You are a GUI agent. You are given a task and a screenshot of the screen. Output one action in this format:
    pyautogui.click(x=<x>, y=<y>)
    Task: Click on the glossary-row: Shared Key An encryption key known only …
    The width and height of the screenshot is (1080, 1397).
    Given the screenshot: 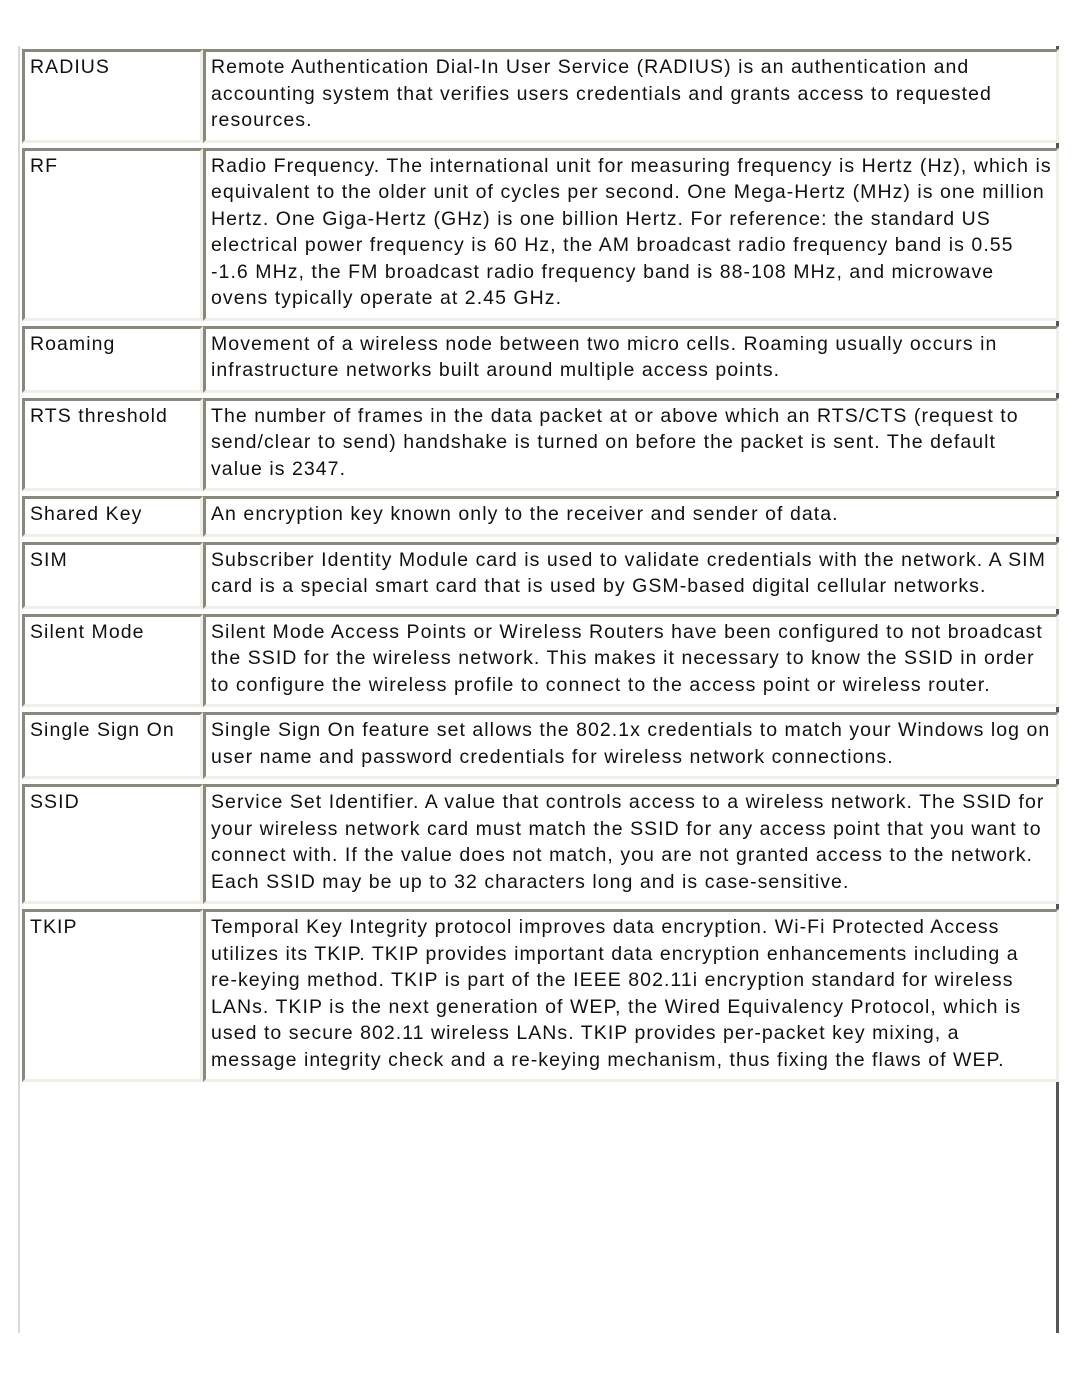 What is the action you would take?
    pyautogui.click(x=540, y=516)
    